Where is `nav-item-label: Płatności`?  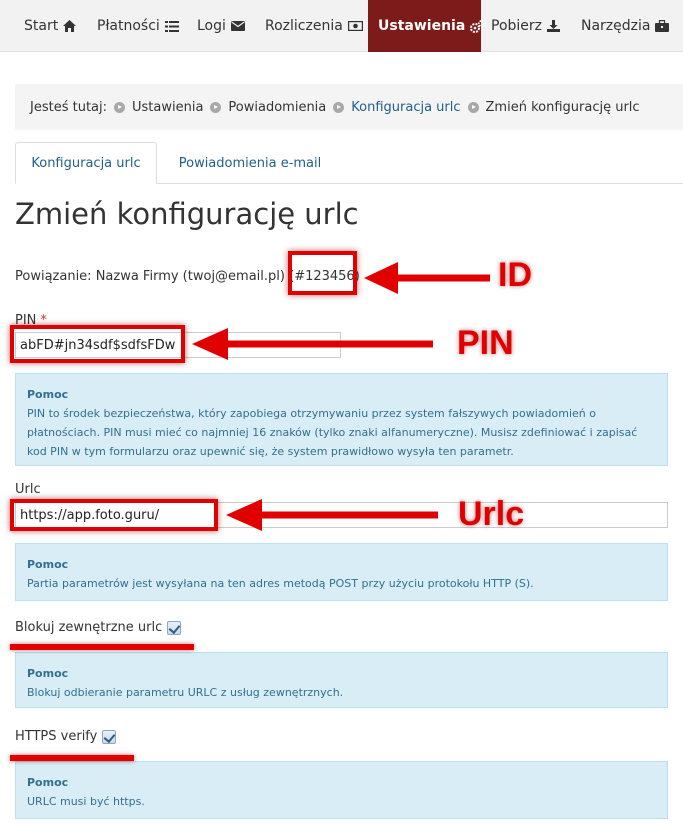 nav-item-label: Płatności is located at coordinates (128, 26).